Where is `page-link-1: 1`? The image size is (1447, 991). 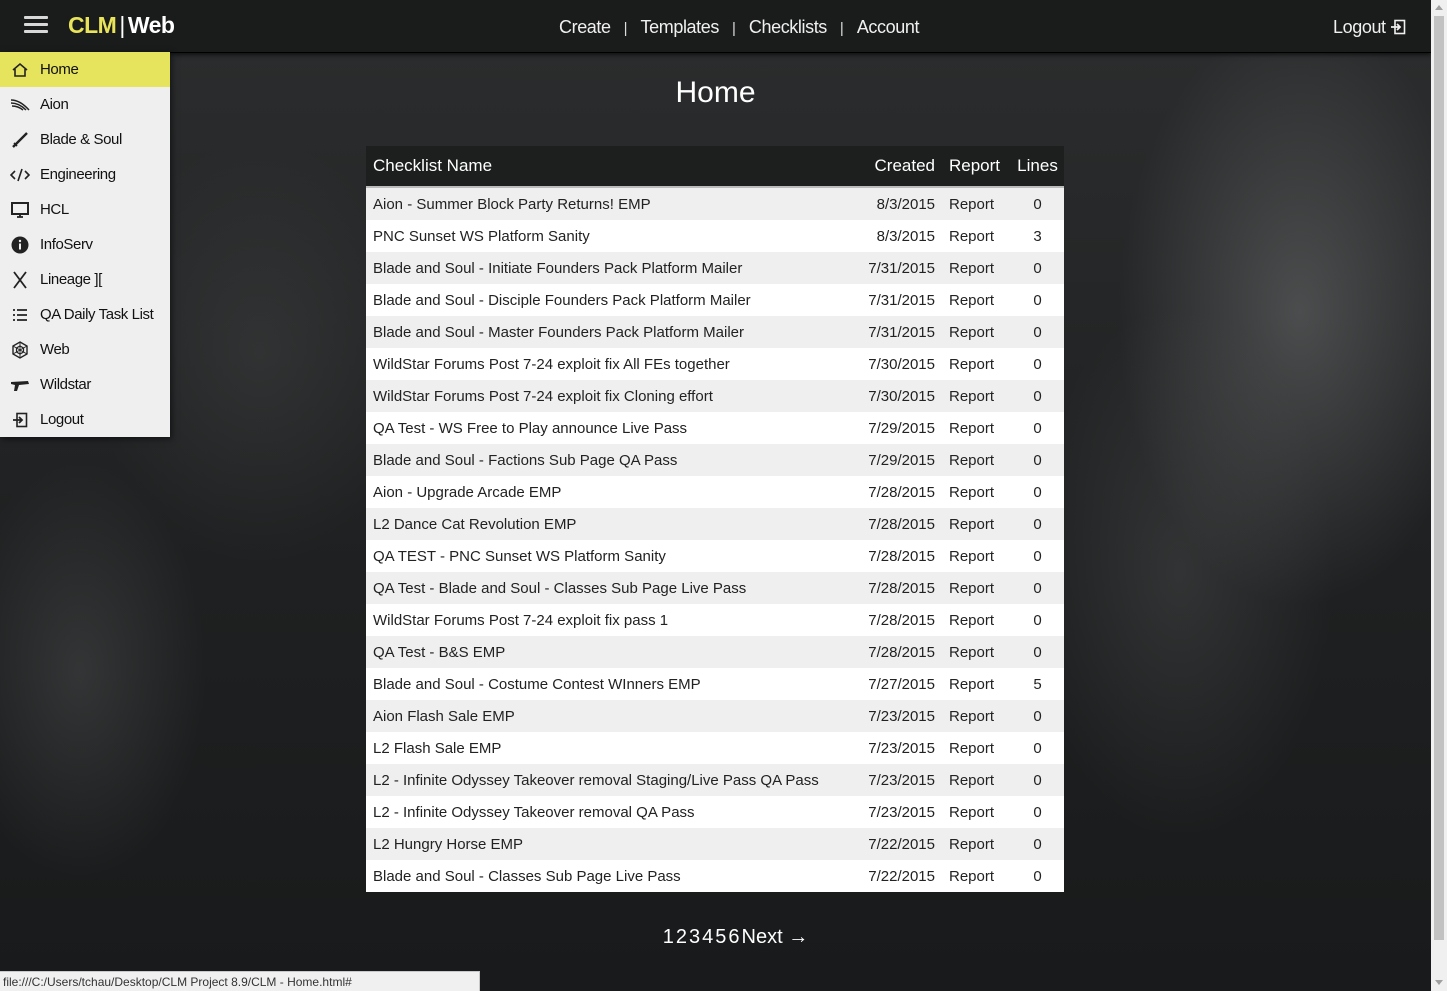 page-link-1: 1 is located at coordinates (668, 937).